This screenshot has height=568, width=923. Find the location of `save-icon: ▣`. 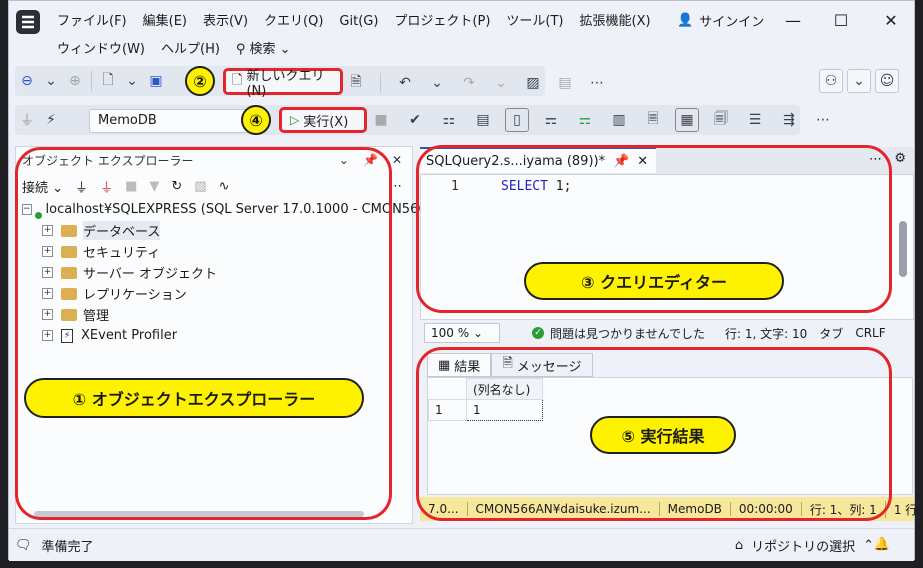

save-icon: ▣ is located at coordinates (156, 81).